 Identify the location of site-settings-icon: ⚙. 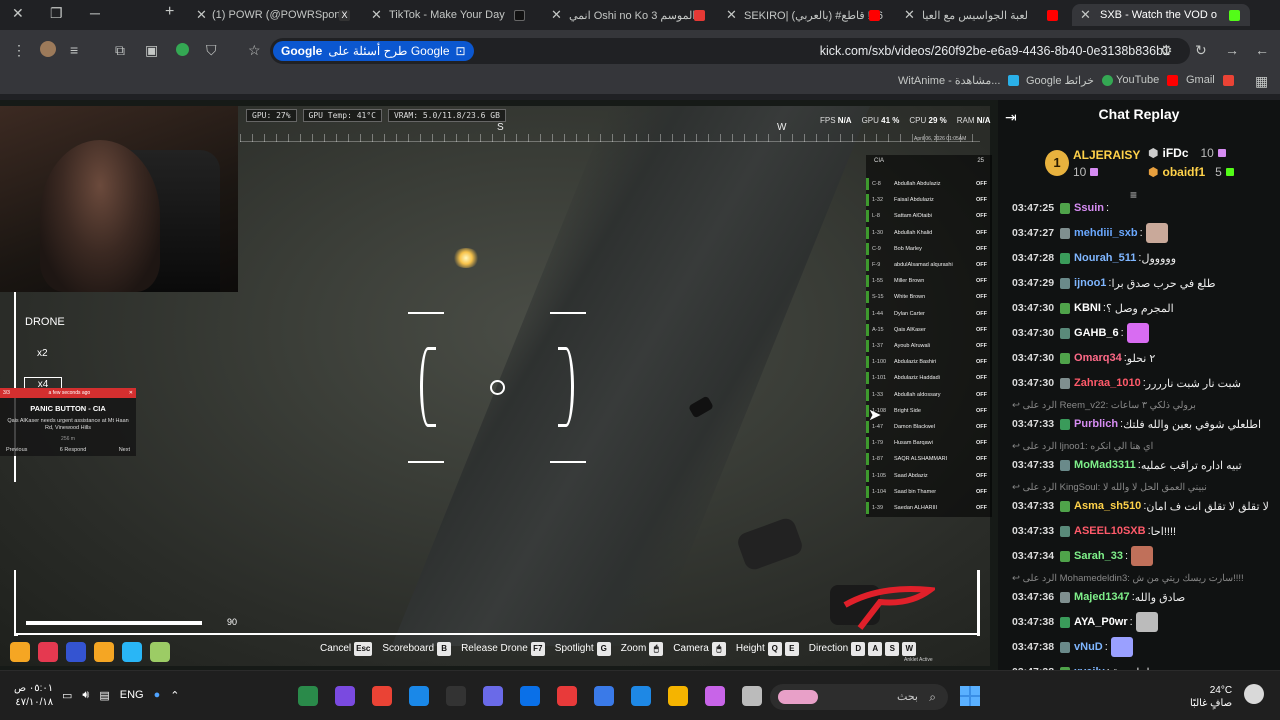
(1166, 50).